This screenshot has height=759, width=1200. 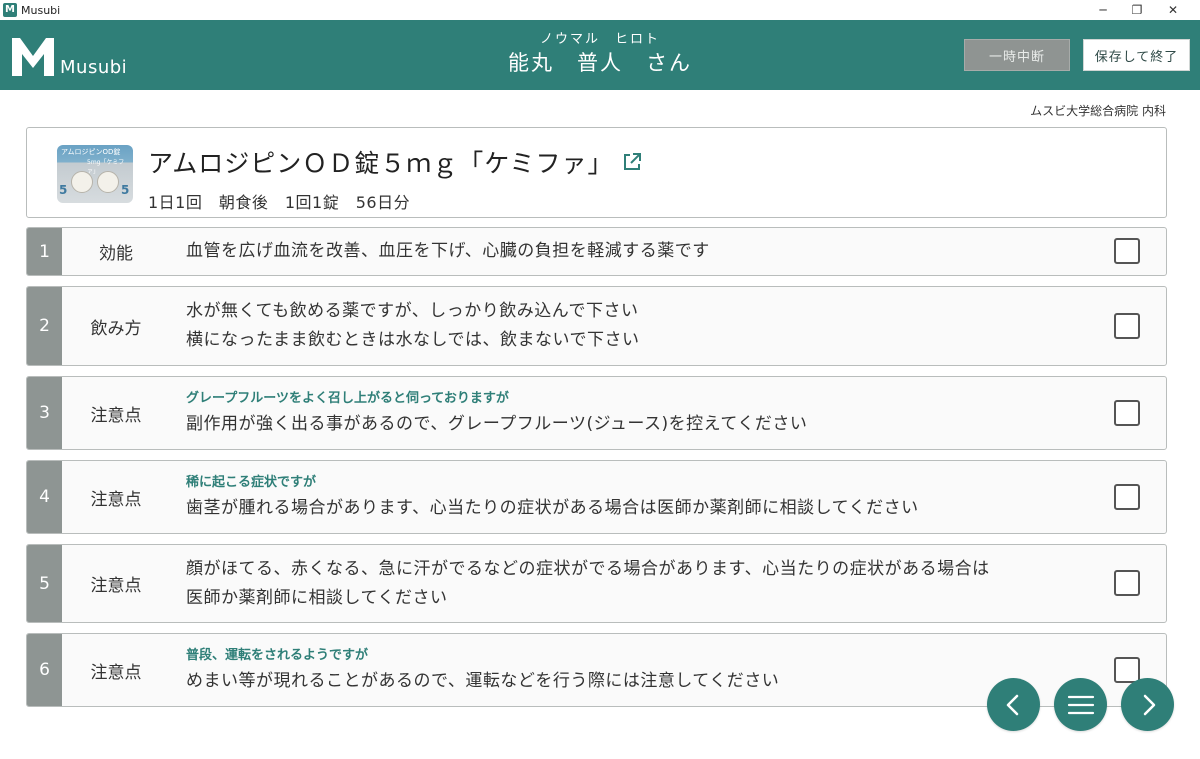 I want to click on item-line: 医師か薬剤師に相談してください, so click(x=317, y=597).